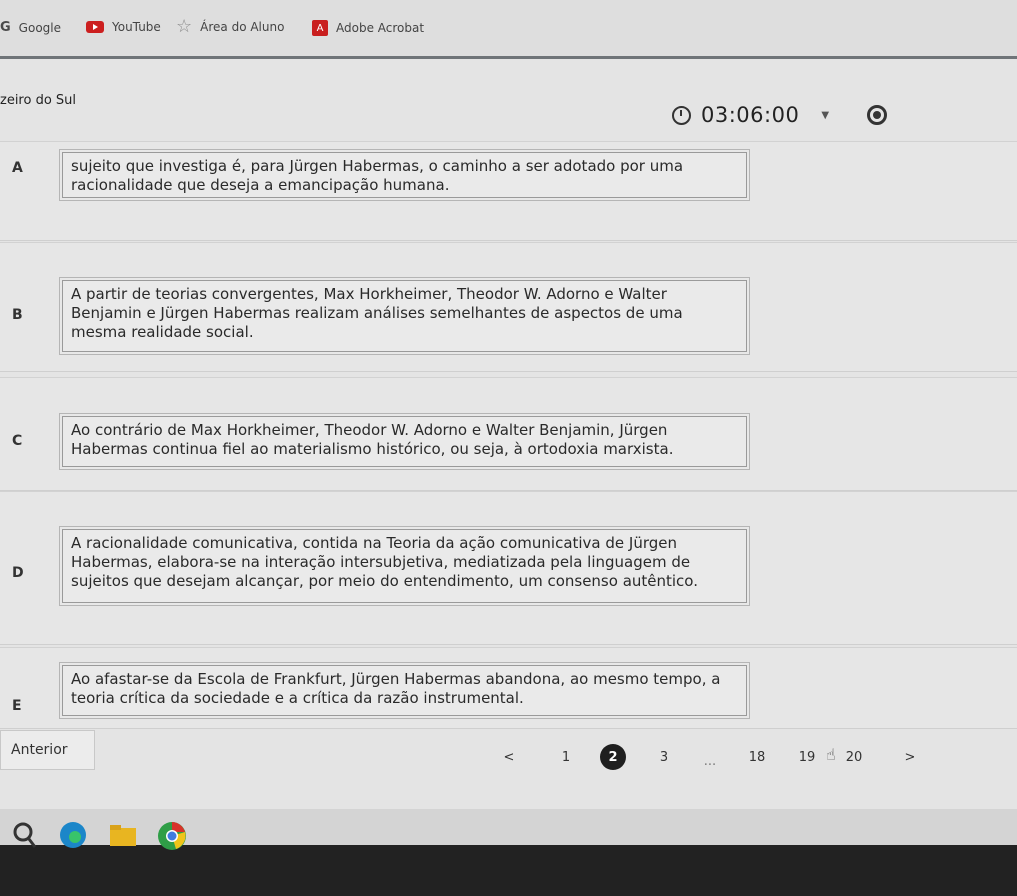 The height and width of the screenshot is (896, 1017). Describe the element at coordinates (172, 838) in the screenshot. I see `chrome-icon` at that location.